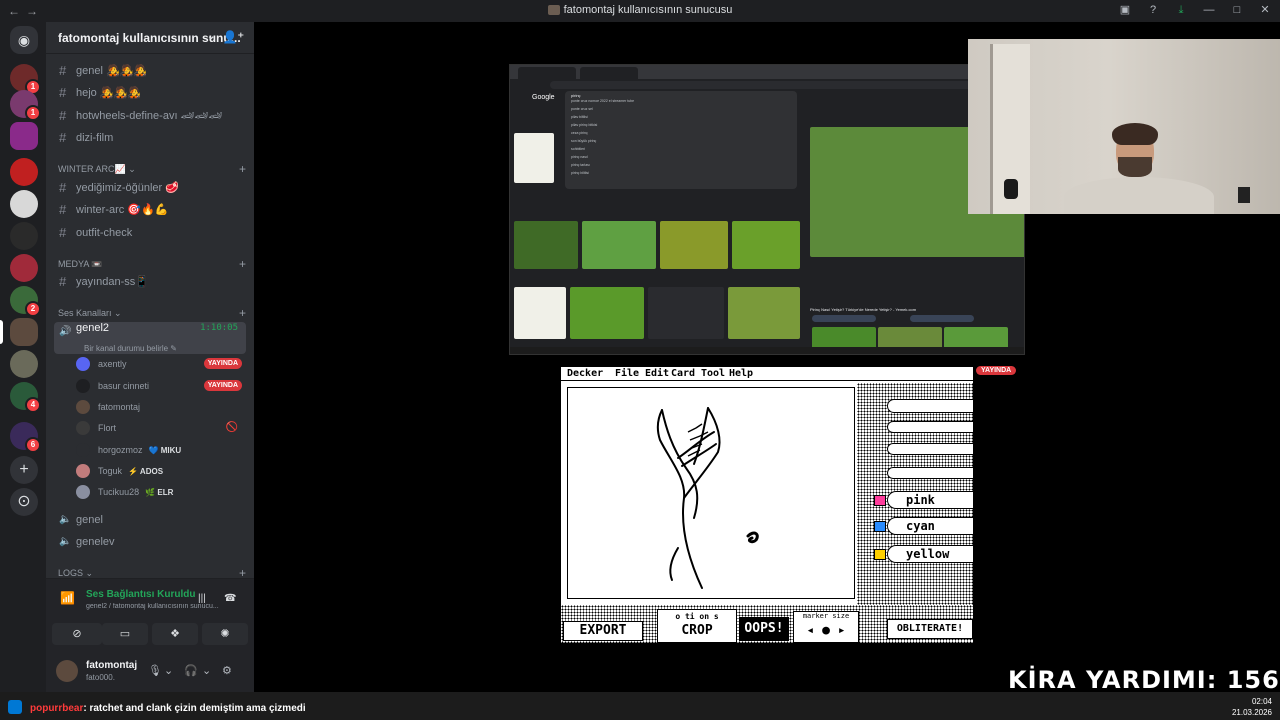  Describe the element at coordinates (24, 470) in the screenshot. I see `add-server-icon: +` at that location.